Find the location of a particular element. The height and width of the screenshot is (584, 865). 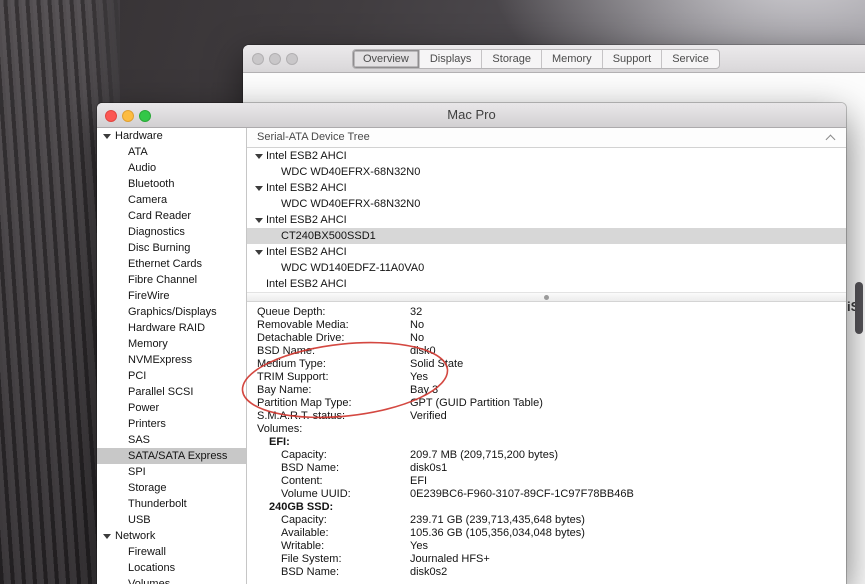

window-controls is located at coordinates (275, 59).